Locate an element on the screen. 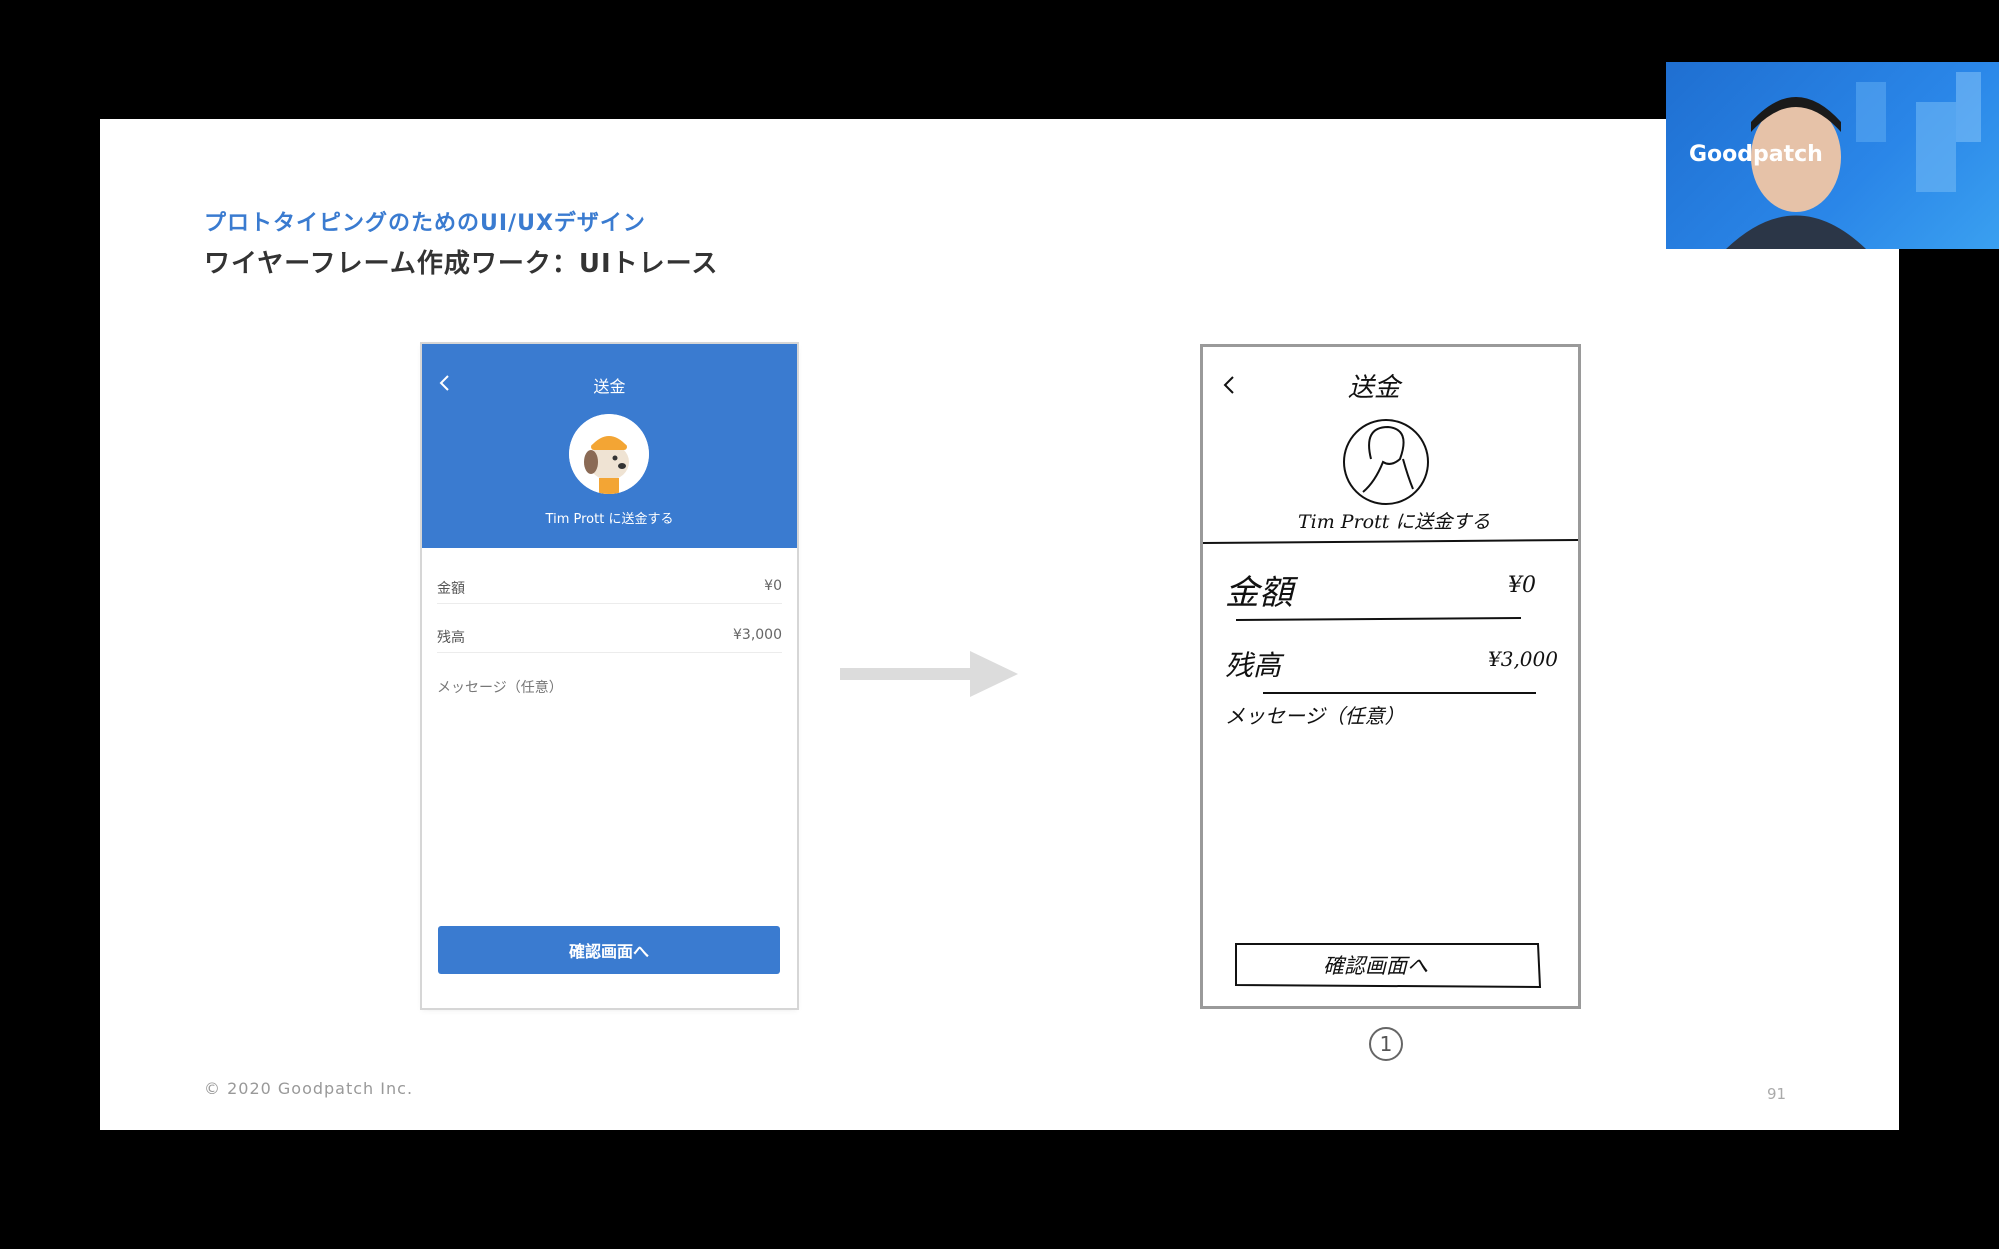 The image size is (1999, 1249). sketch-balance-label: 残高 is located at coordinates (1253, 665).